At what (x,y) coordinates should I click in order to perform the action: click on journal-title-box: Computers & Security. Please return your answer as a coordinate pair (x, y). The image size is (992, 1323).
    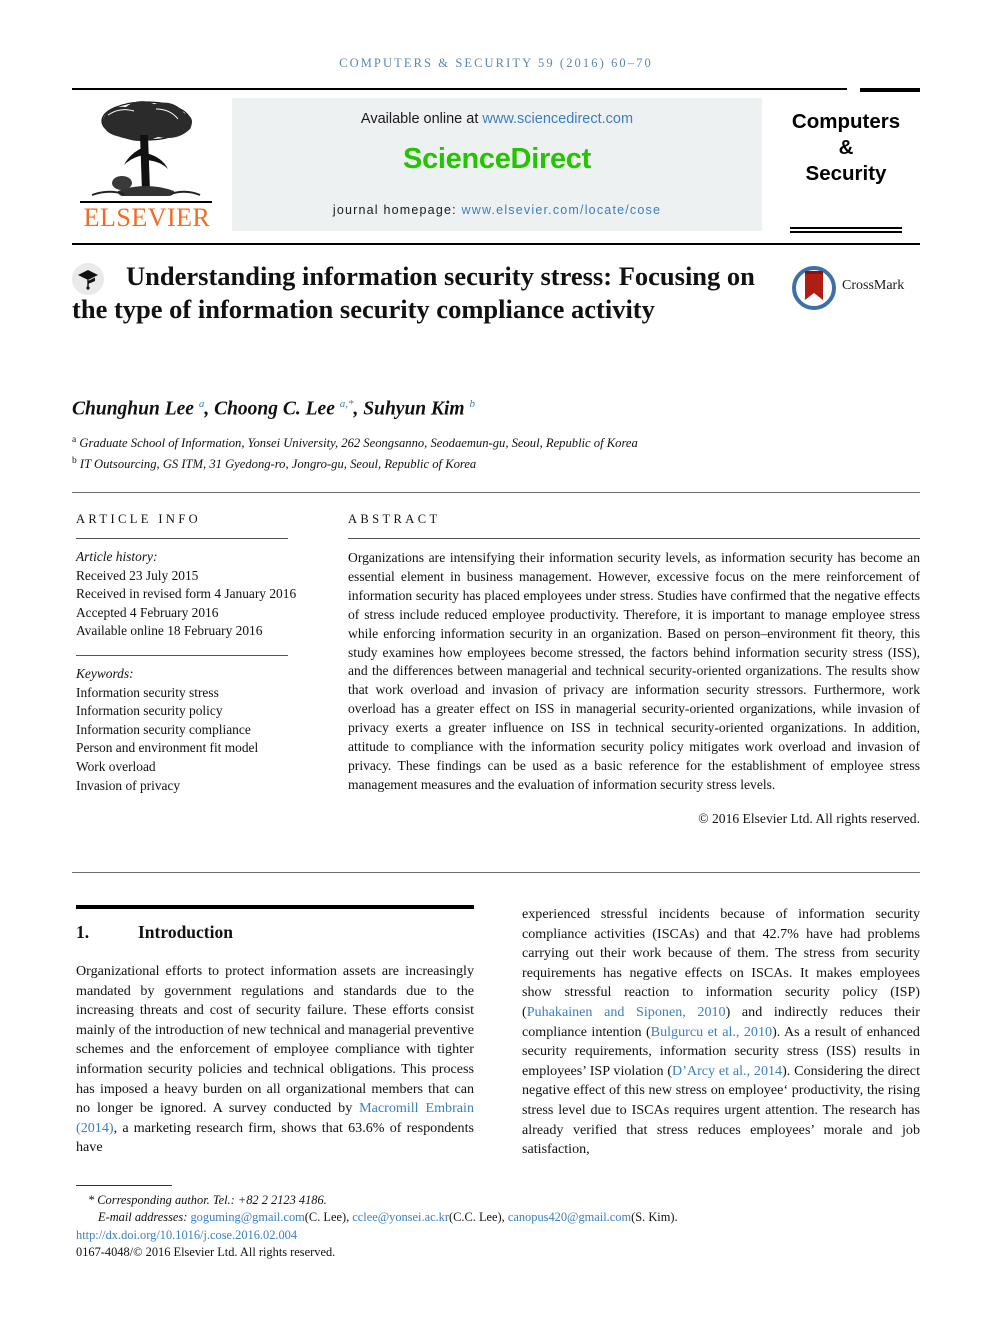
    Looking at the image, I should click on (846, 168).